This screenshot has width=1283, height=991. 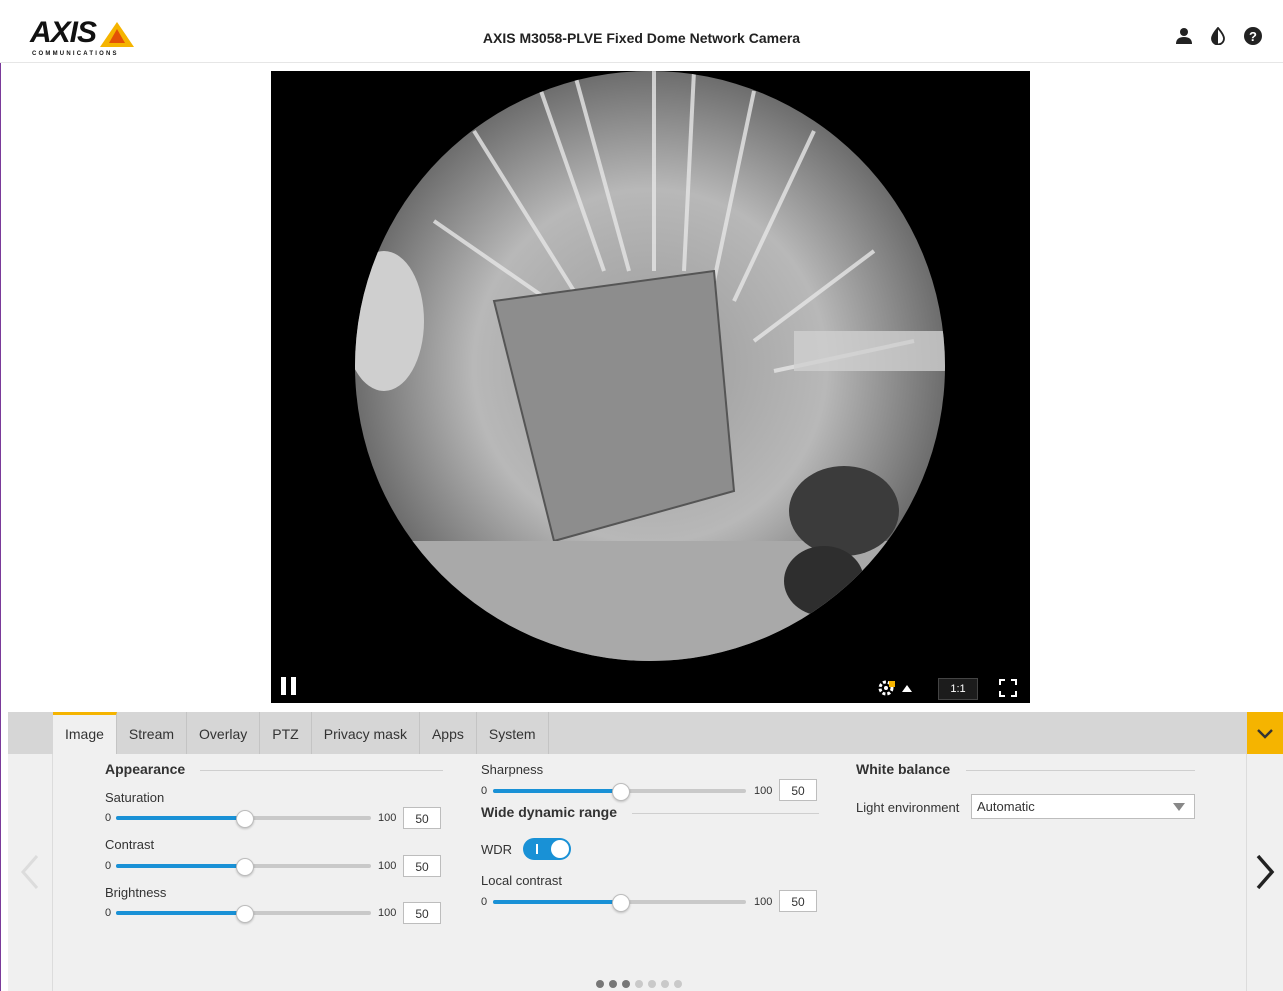 What do you see at coordinates (244, 819) in the screenshot?
I see `saturation-slider-handle` at bounding box center [244, 819].